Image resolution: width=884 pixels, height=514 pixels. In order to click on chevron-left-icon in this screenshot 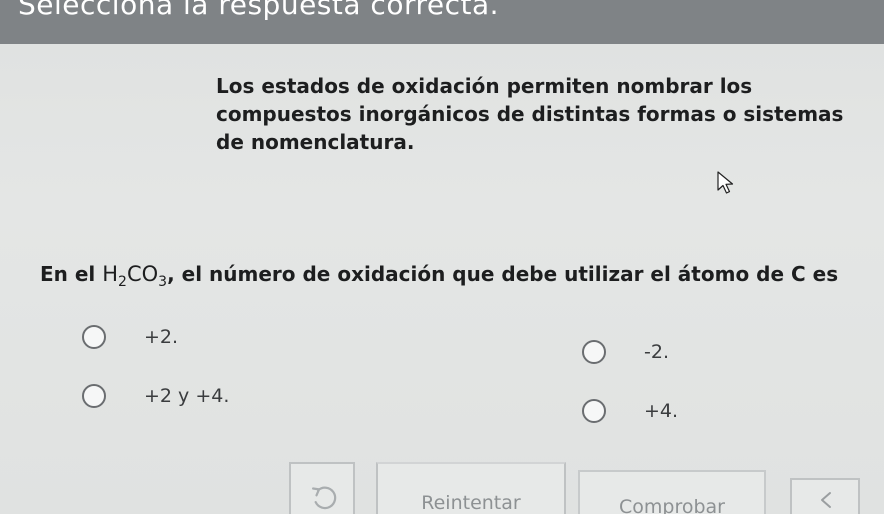, I will do `click(826, 500)`.